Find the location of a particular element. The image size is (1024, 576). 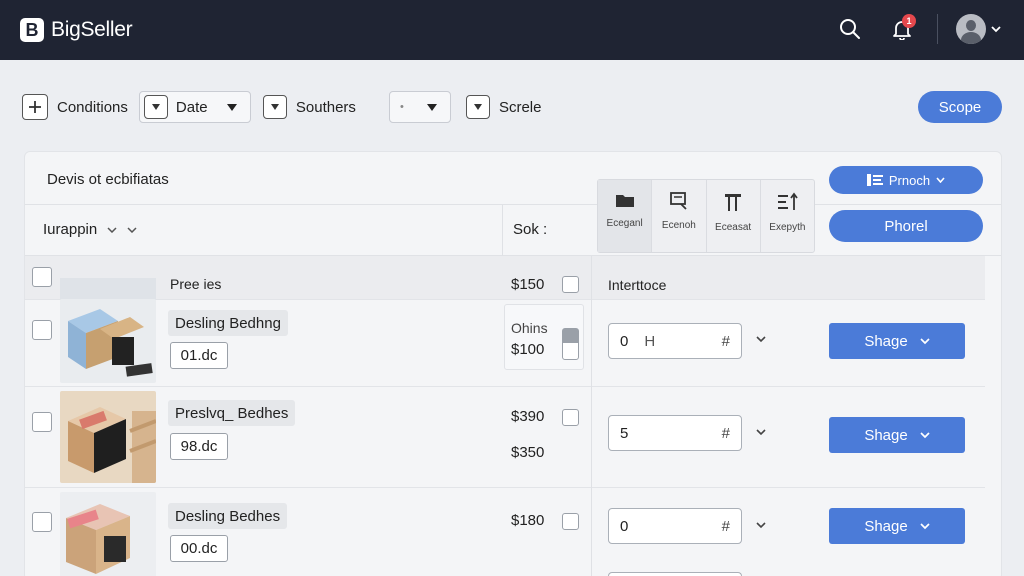

sort-dropdown: Iurappin is located at coordinates (90, 229).